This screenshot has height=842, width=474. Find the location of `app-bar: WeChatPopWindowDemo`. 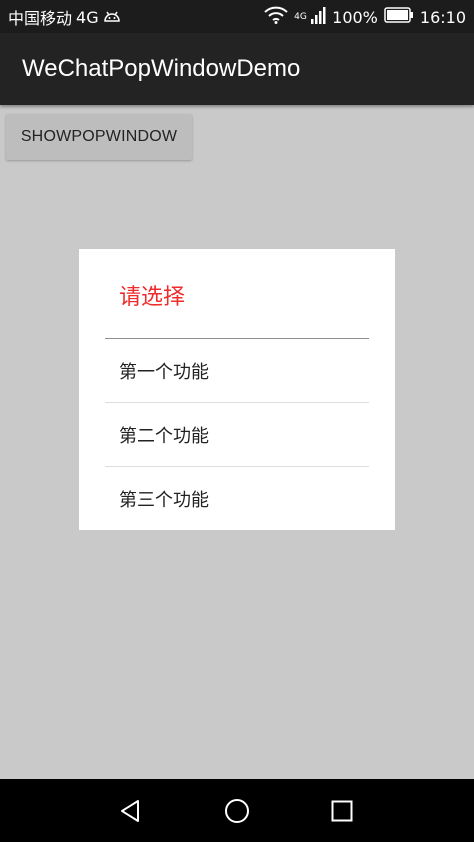

app-bar: WeChatPopWindowDemo is located at coordinates (237, 69).